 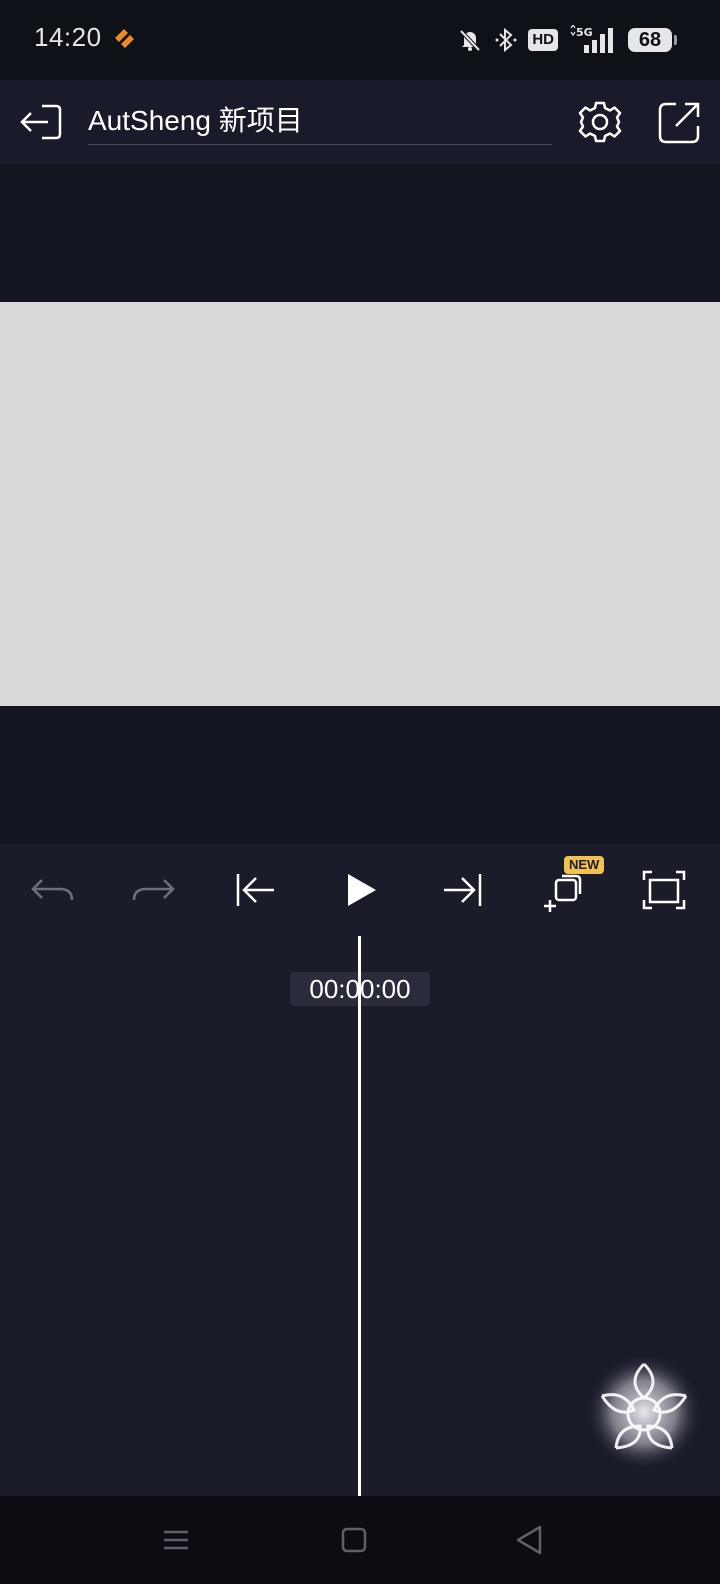 What do you see at coordinates (600, 122) in the screenshot?
I see `gear-icon` at bounding box center [600, 122].